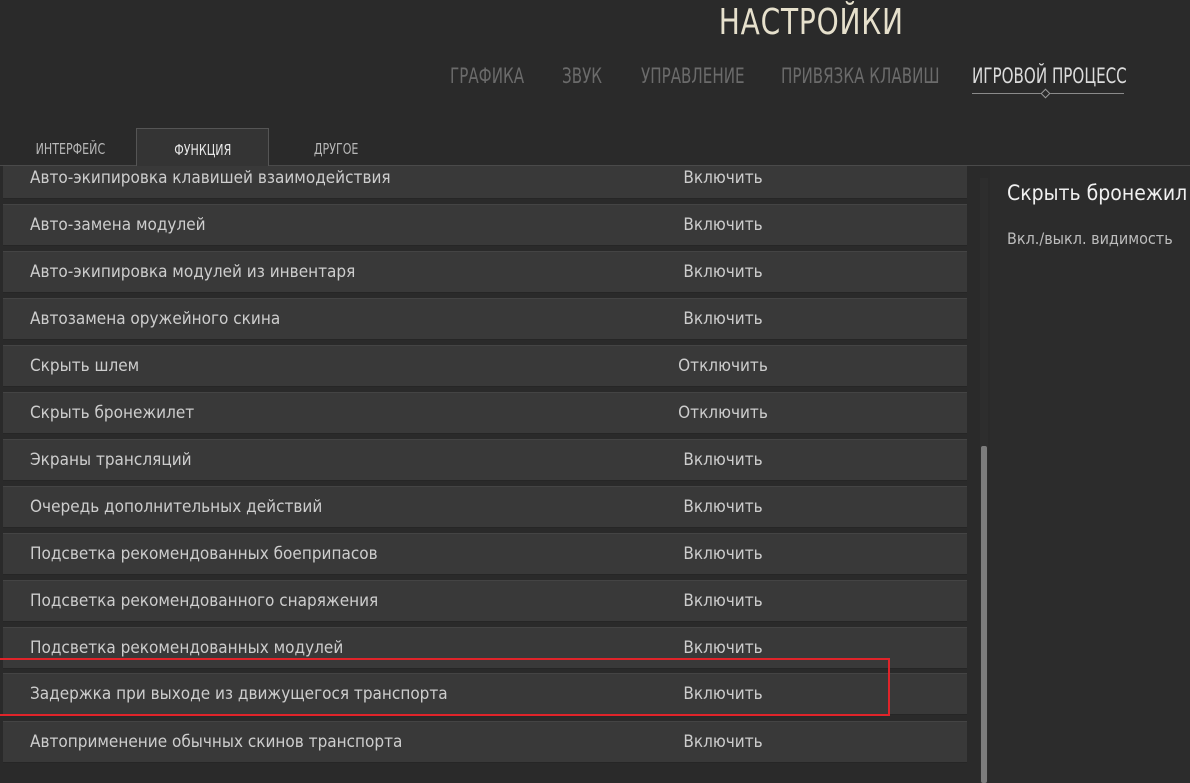  Describe the element at coordinates (111, 460) in the screenshot. I see `setting-label: Экраны трансляций` at that location.